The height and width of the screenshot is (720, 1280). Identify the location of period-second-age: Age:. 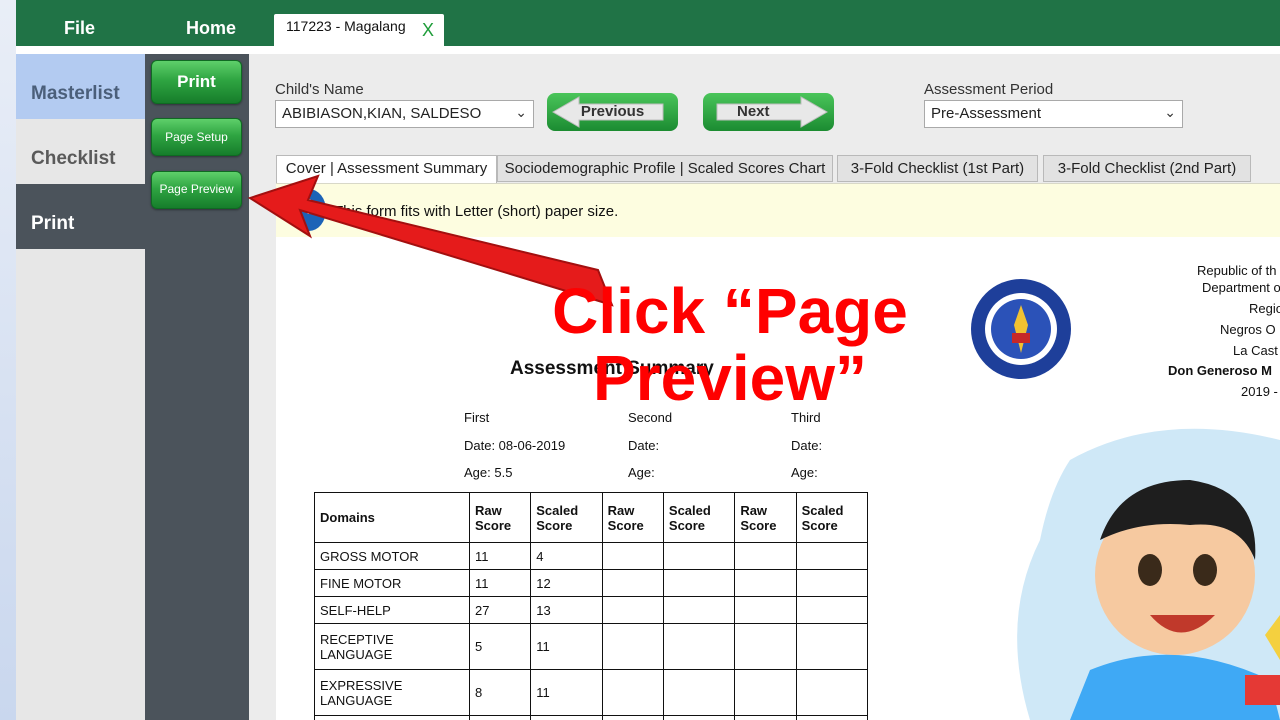
(641, 472).